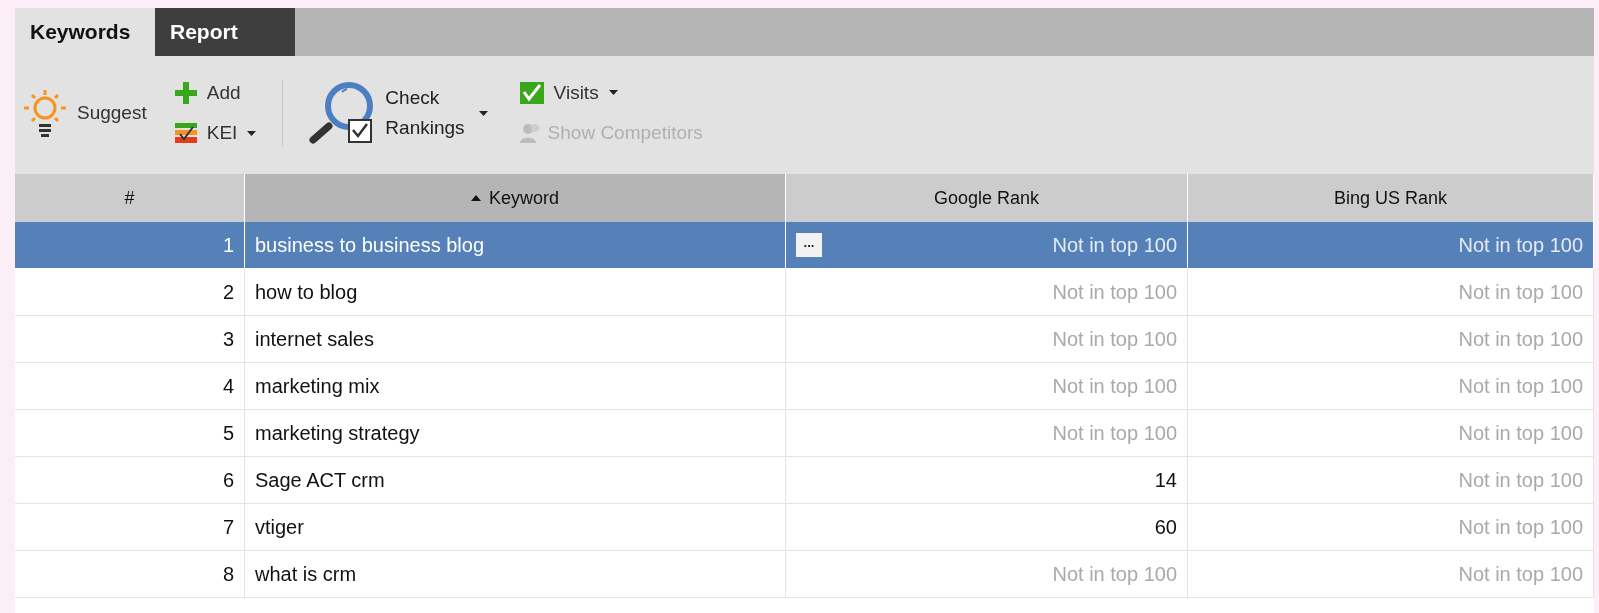  What do you see at coordinates (185, 92) in the screenshot?
I see `plus-icon` at bounding box center [185, 92].